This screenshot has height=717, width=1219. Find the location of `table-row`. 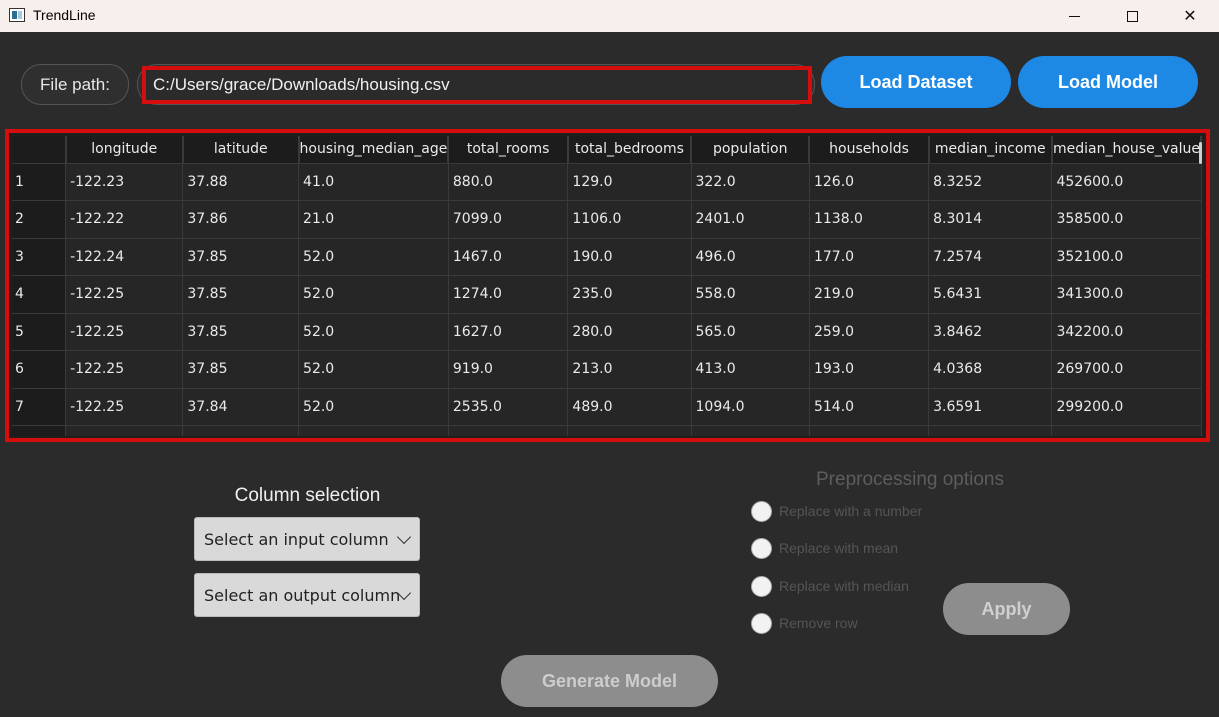

table-row is located at coordinates (607, 430).